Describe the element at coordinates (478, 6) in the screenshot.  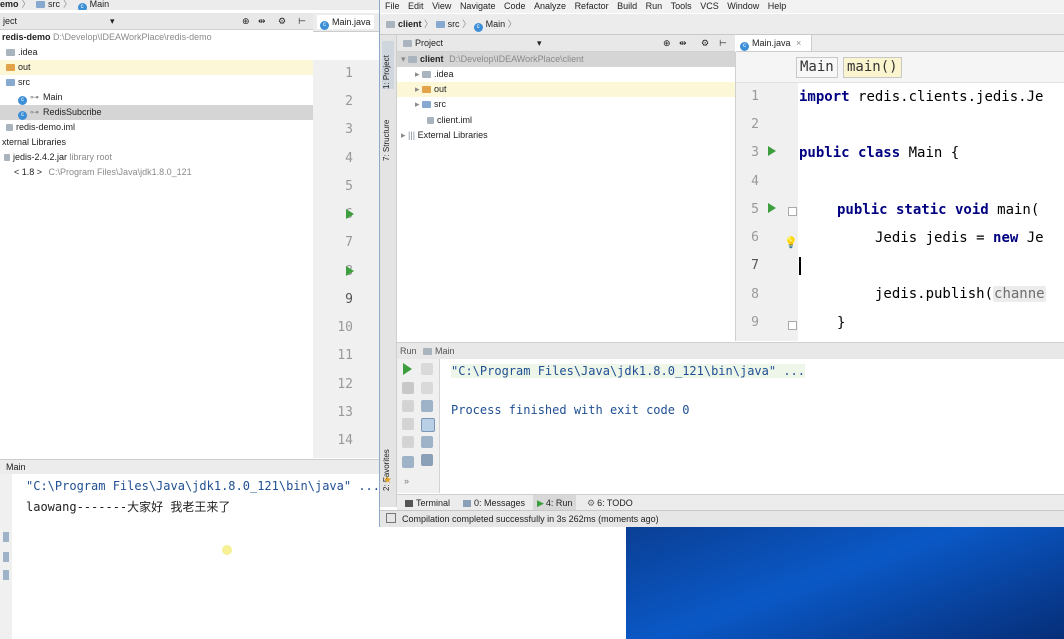
I see `menu-navigate: Navigate` at that location.